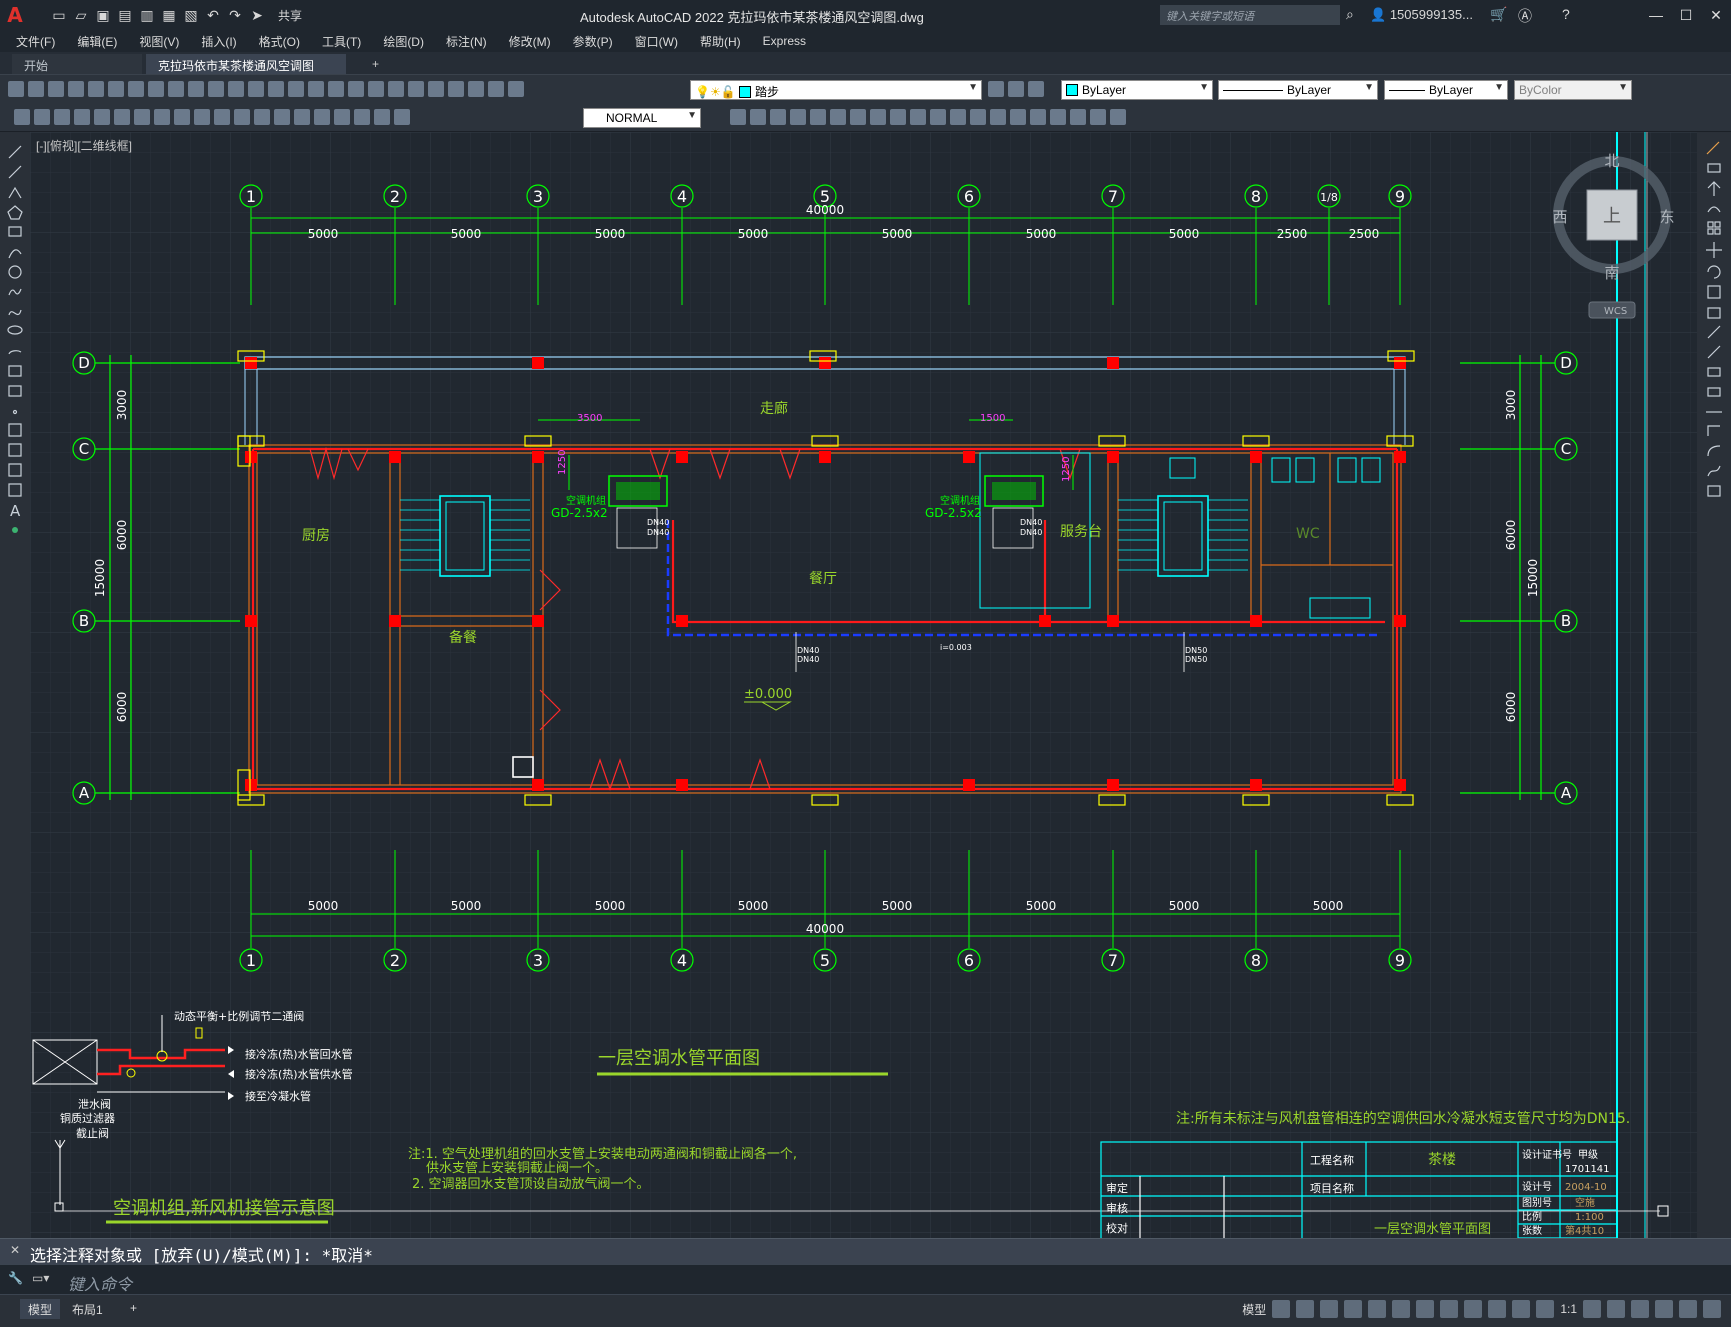 This screenshot has width=1731, height=1327. I want to click on break-point-icon, so click(1714, 372).